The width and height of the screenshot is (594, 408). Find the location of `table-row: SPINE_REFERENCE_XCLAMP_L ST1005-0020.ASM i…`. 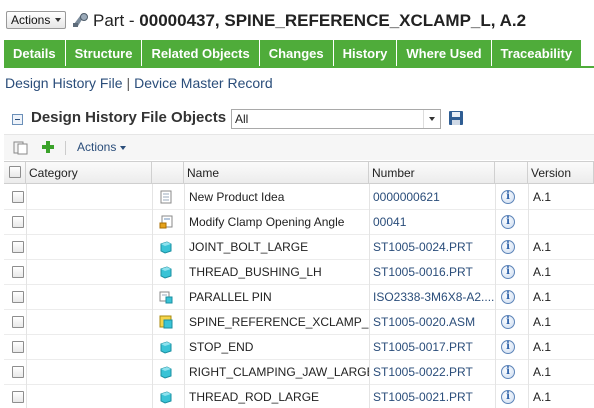

table-row: SPINE_REFERENCE_XCLAMP_L ST1005-0020.ASM i… is located at coordinates (299, 322).